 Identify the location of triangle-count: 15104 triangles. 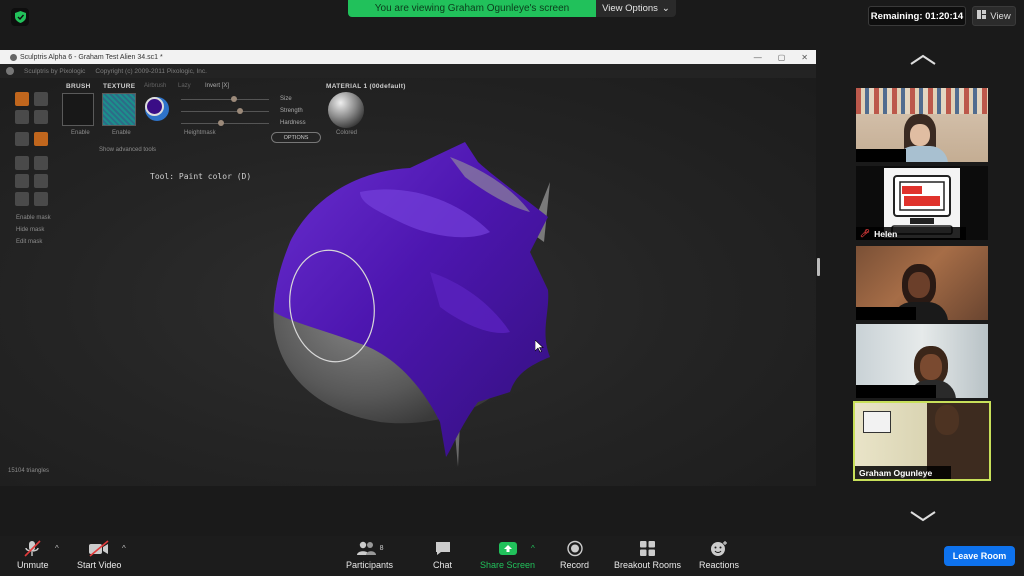
(29, 471).